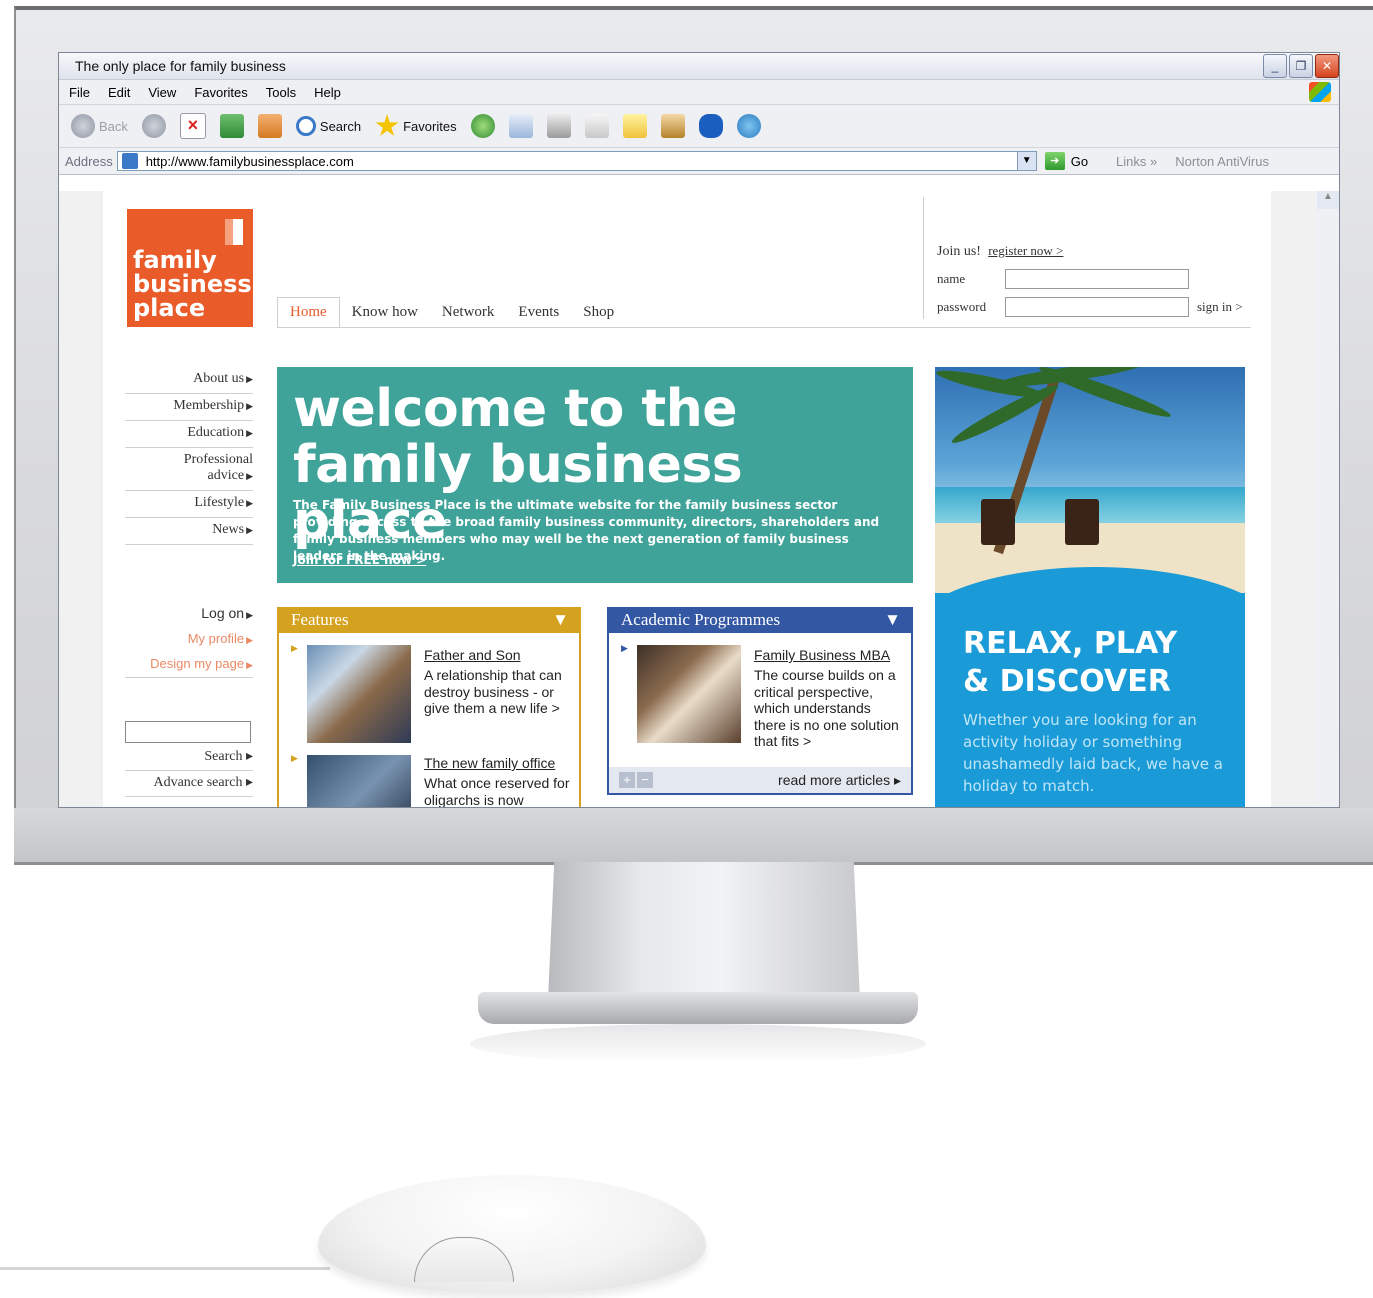 The height and width of the screenshot is (1298, 1373). Describe the element at coordinates (1025, 250) in the screenshot. I see `register-link: register now >` at that location.